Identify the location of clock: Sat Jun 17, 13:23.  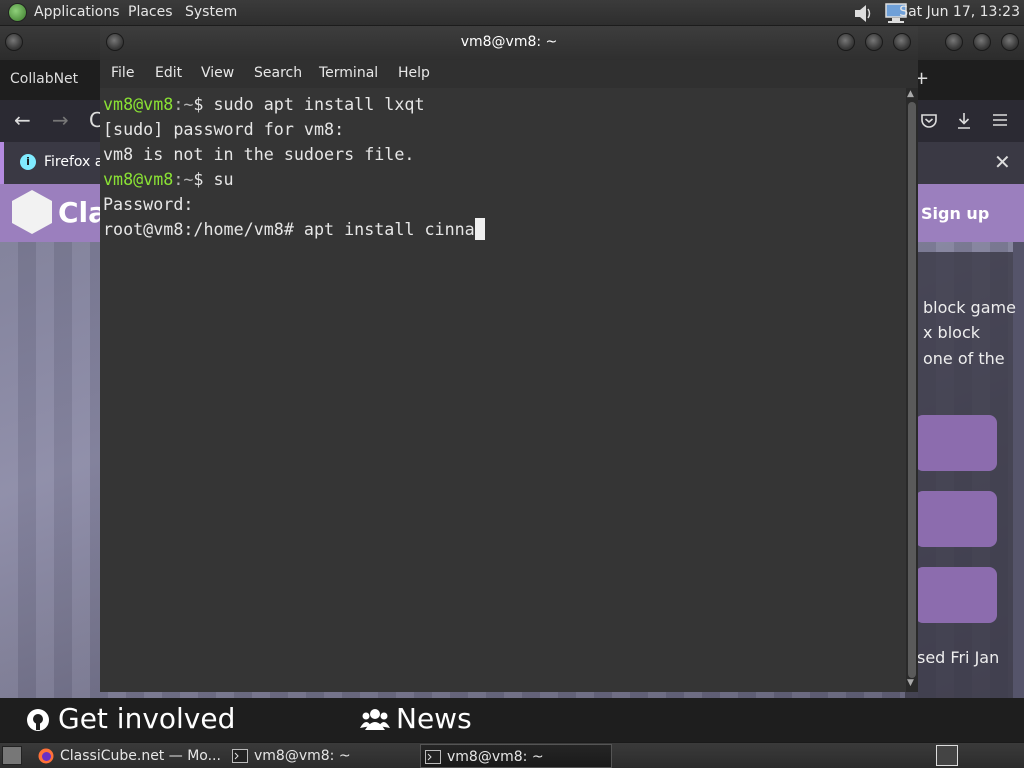
(959, 12).